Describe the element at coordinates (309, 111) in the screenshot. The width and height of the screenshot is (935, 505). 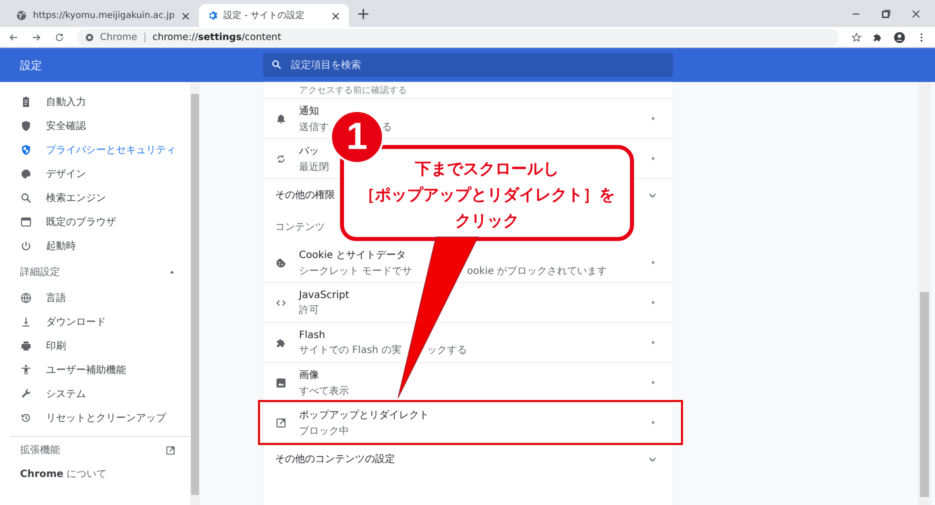
I see `setting-title: 通知` at that location.